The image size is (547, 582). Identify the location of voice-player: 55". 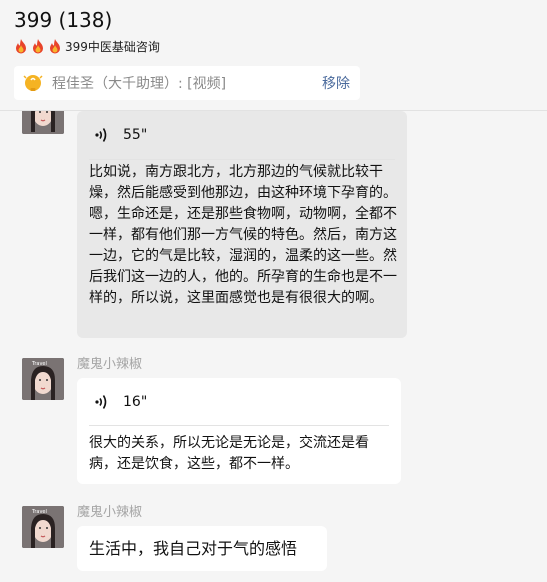
(121, 135).